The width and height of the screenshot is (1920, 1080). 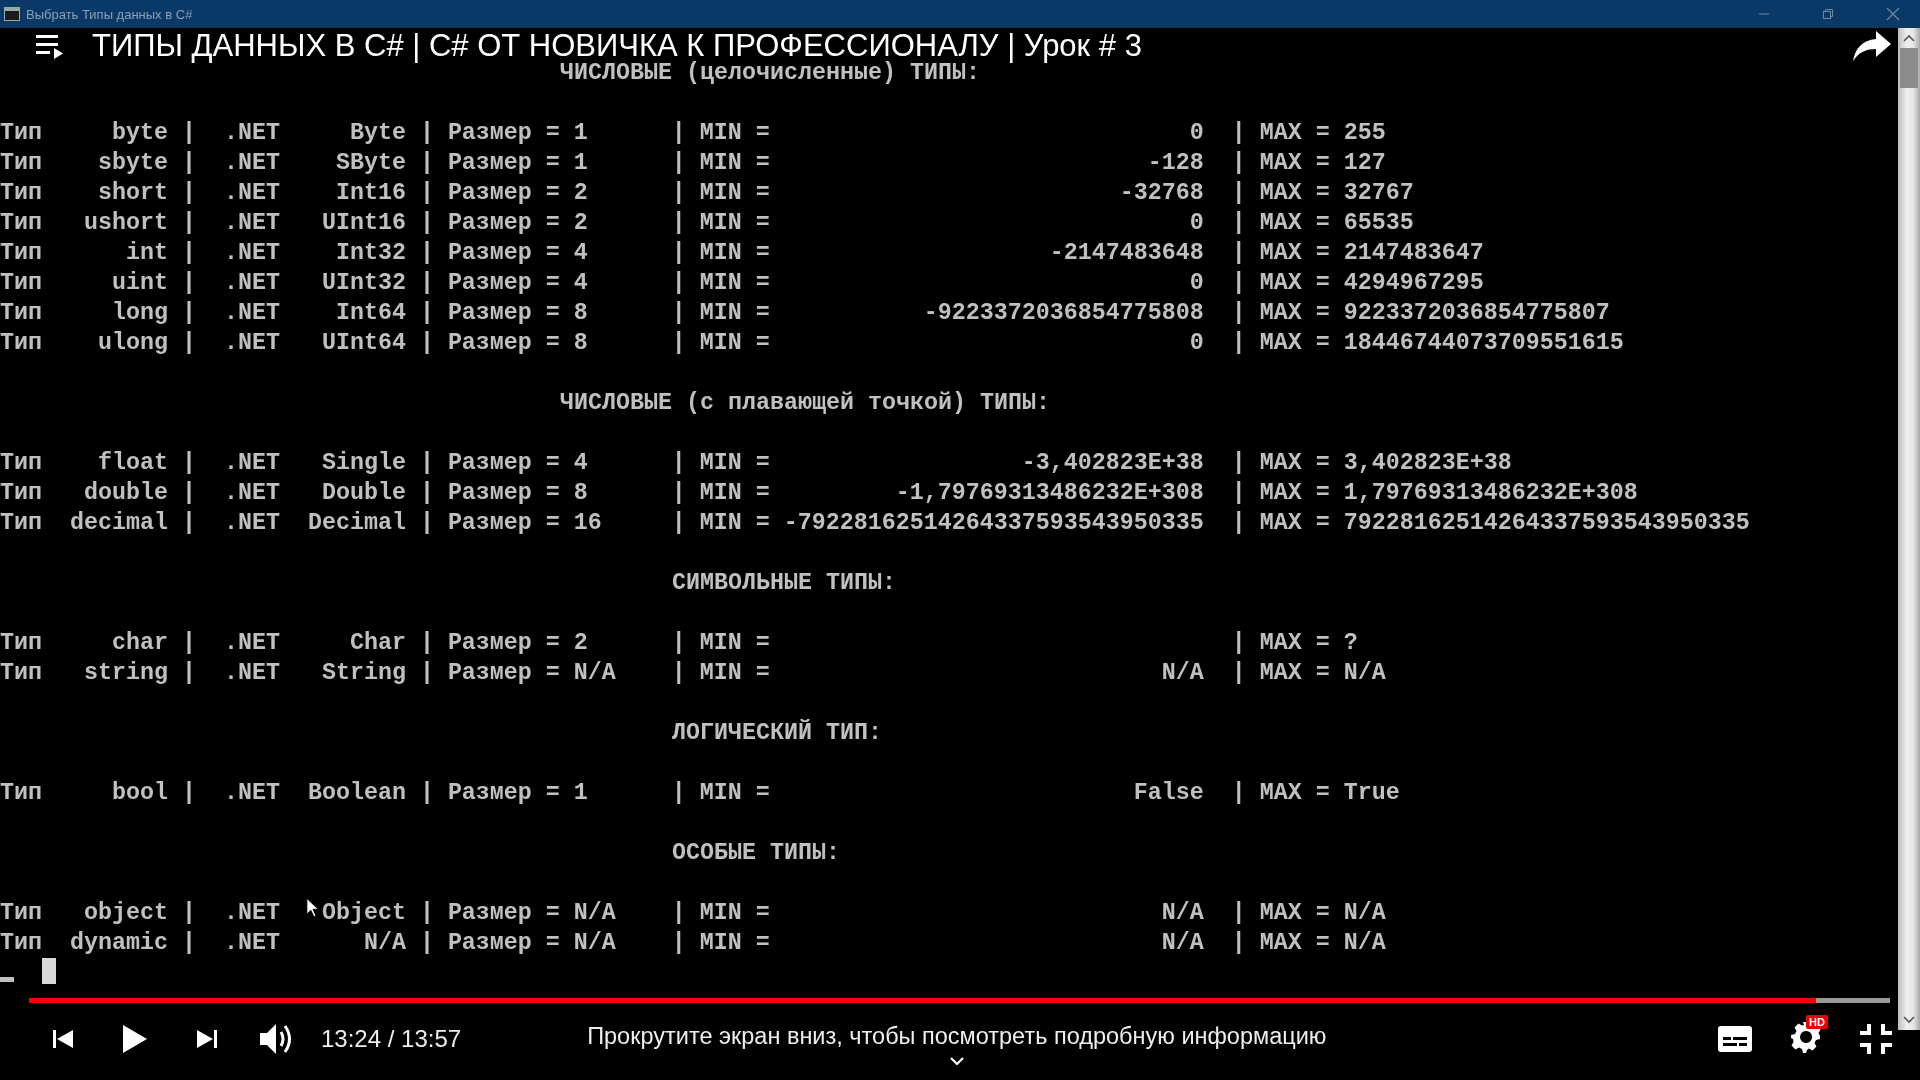 What do you see at coordinates (363, 463) in the screenshot?
I see `net-type-name: Single` at bounding box center [363, 463].